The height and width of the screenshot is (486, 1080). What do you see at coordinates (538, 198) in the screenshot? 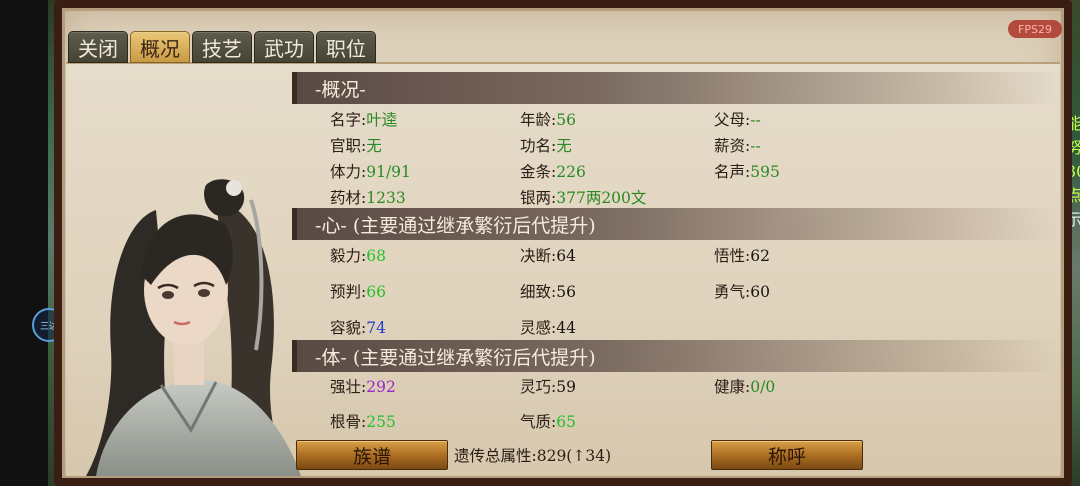
I see `silver-label: 银两:` at bounding box center [538, 198].